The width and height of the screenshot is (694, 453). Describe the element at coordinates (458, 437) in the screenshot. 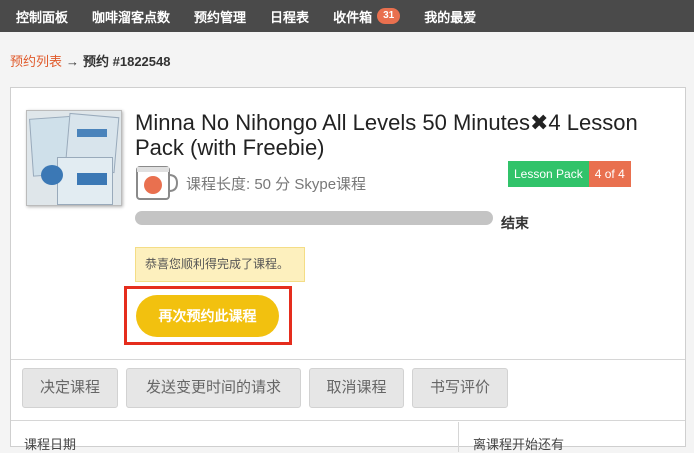

I see `table-divider` at that location.